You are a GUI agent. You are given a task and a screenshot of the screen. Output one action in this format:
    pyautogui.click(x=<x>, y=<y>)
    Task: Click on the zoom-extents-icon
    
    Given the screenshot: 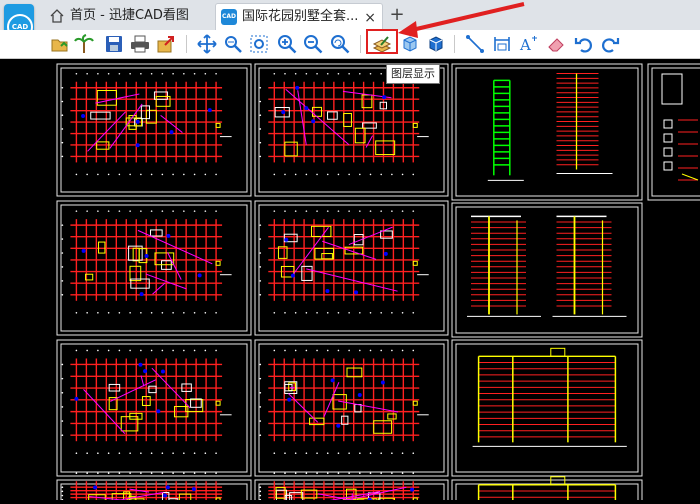 What is the action you would take?
    pyautogui.click(x=259, y=44)
    